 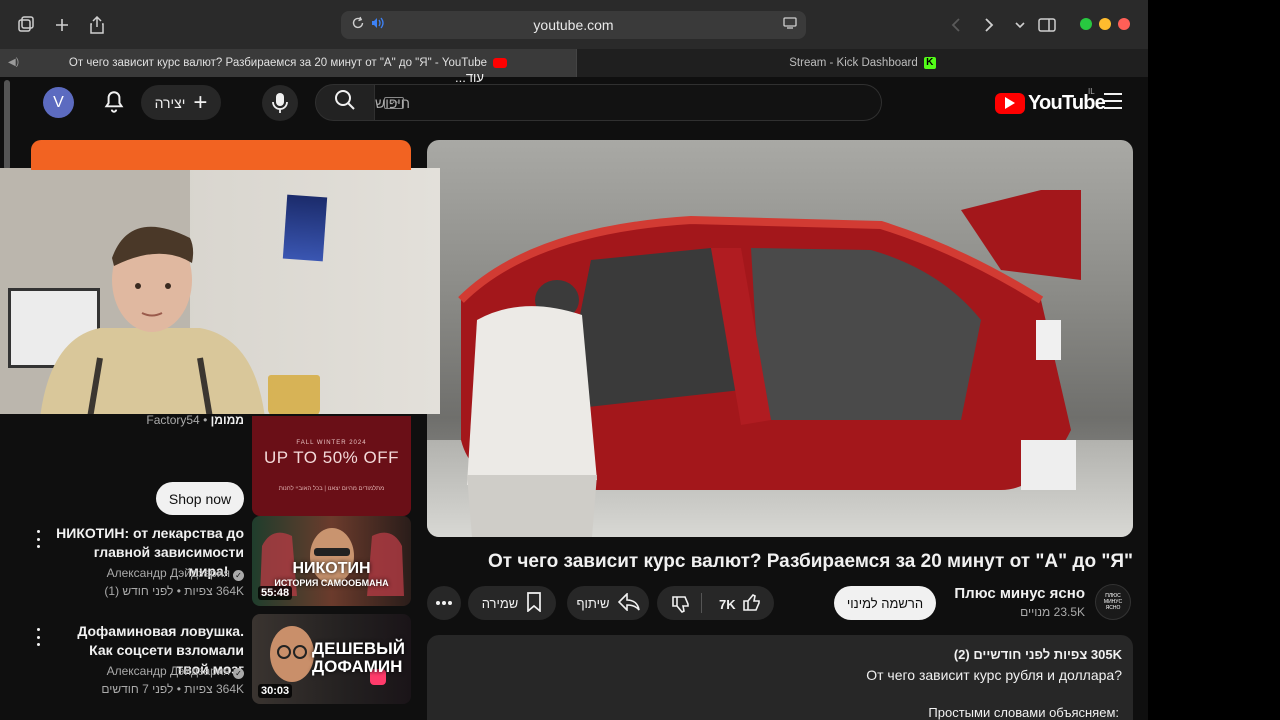 What do you see at coordinates (1020, 25) in the screenshot?
I see `chevron-down-icon` at bounding box center [1020, 25].